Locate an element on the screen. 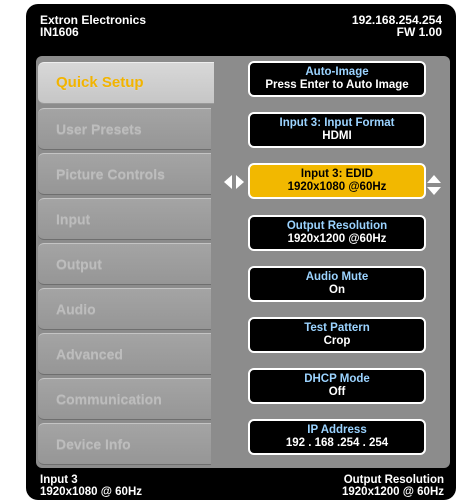  audio-mute-button: Audio Mute On is located at coordinates (337, 284).